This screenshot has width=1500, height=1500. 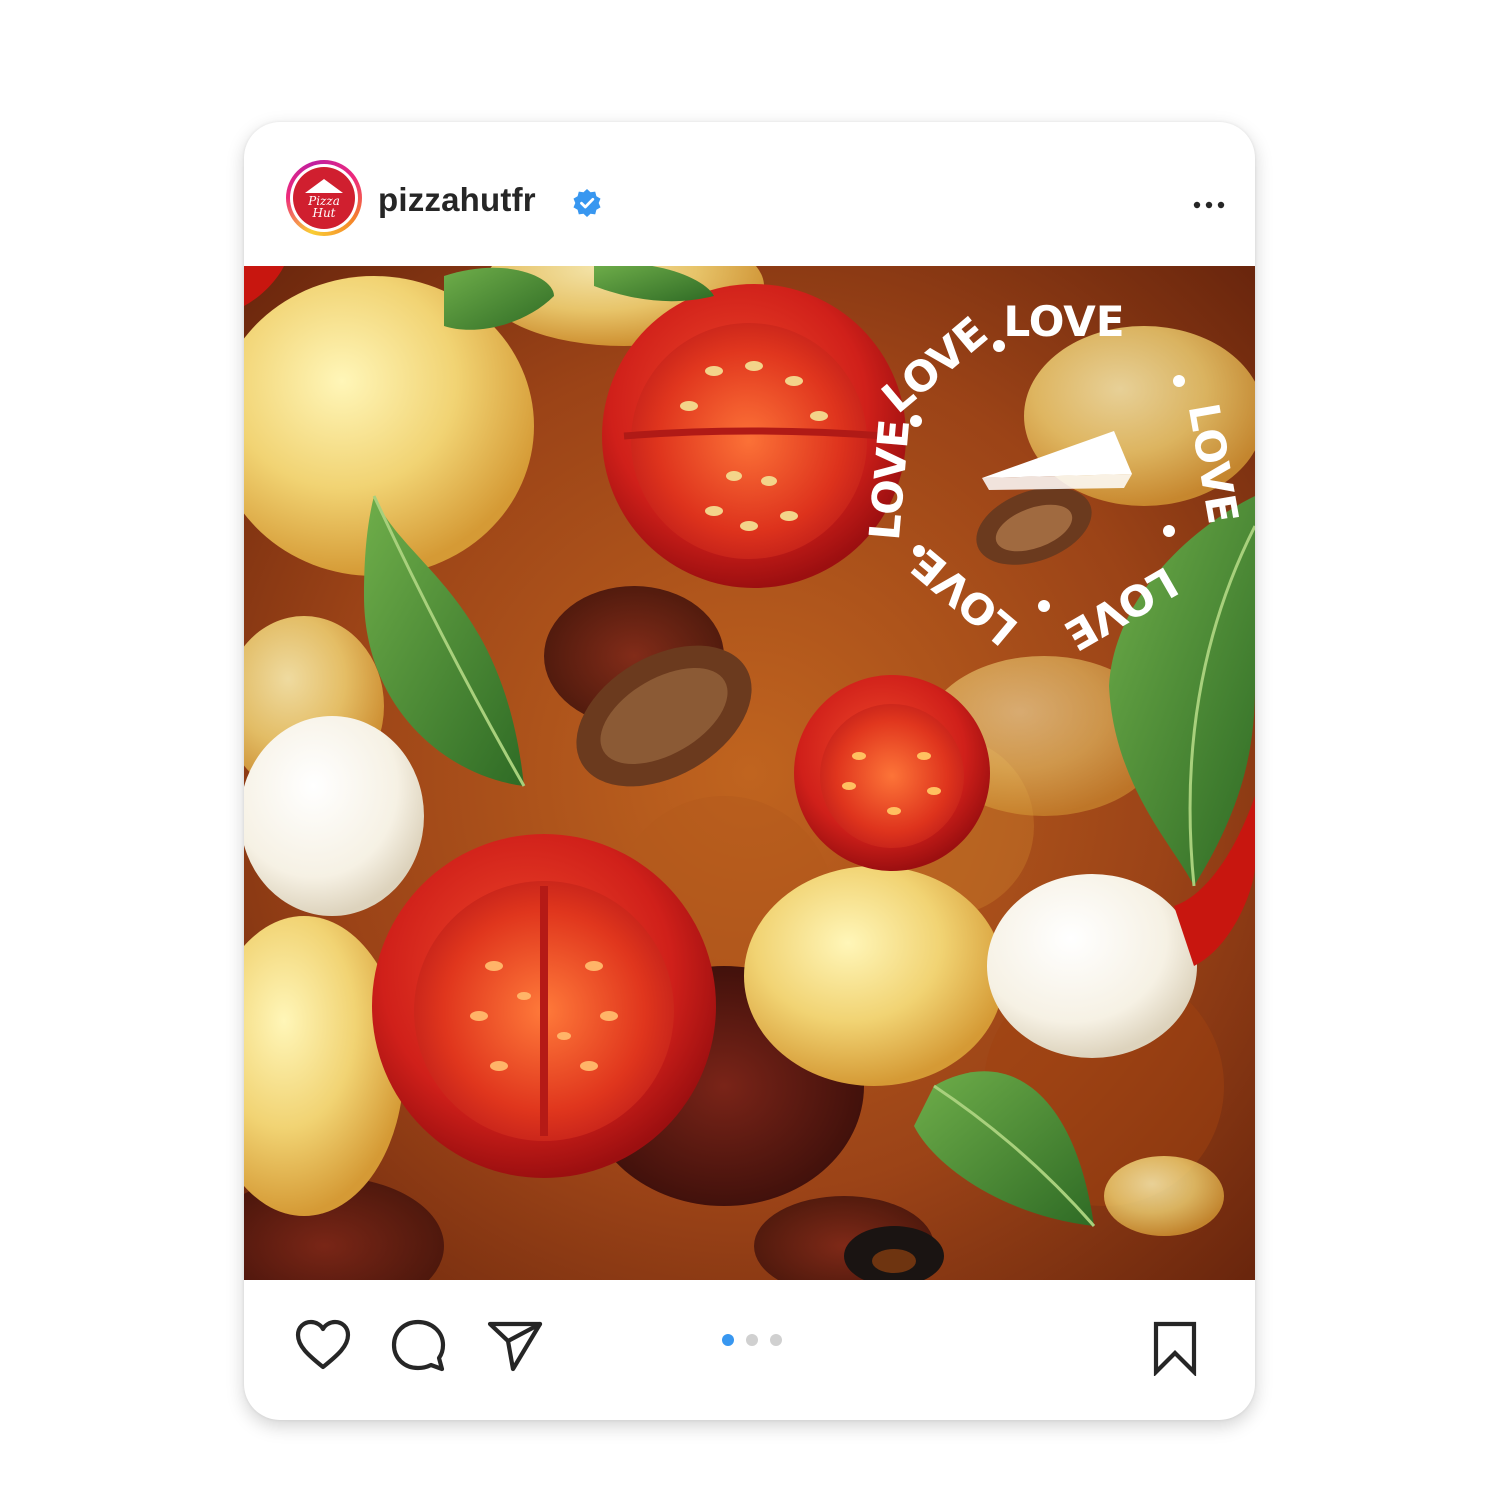 What do you see at coordinates (418, 1346) in the screenshot?
I see `comment-icon` at bounding box center [418, 1346].